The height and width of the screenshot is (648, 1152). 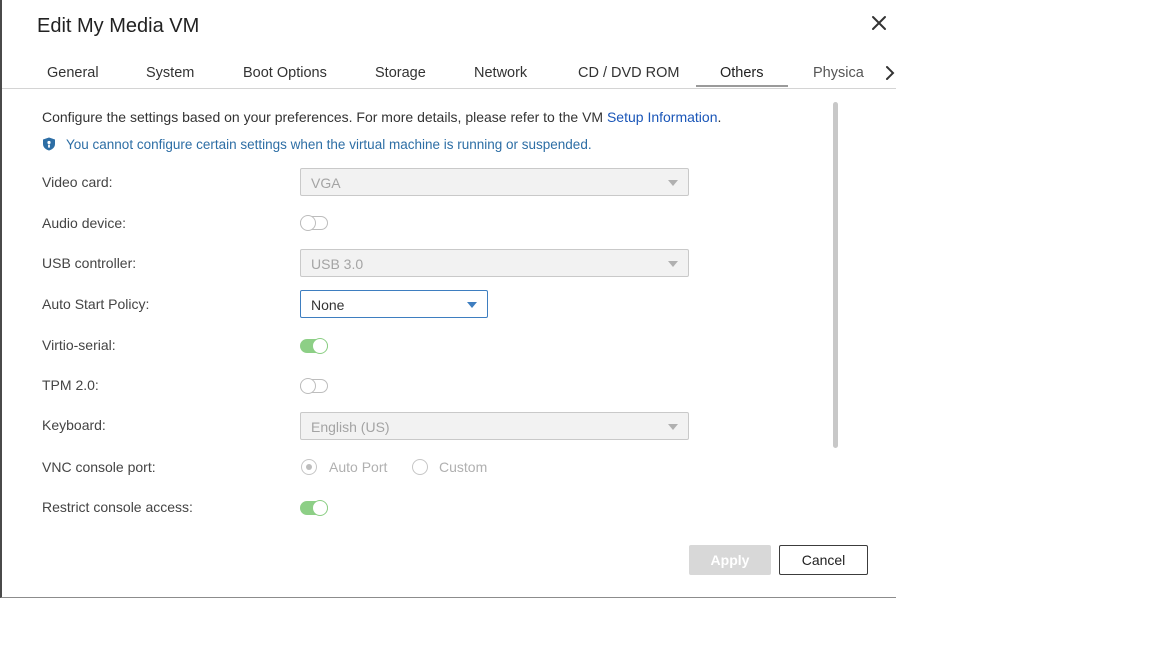 What do you see at coordinates (314, 386) in the screenshot?
I see `tpm-toggle` at bounding box center [314, 386].